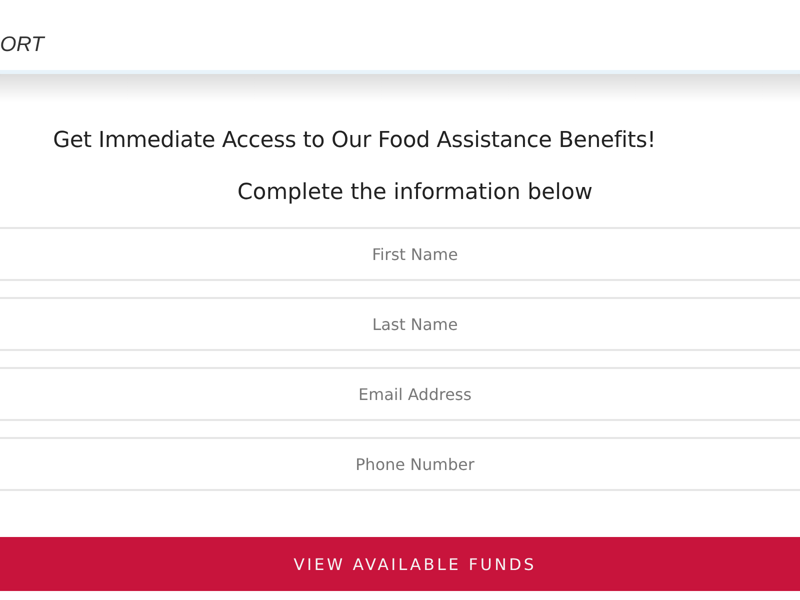 The height and width of the screenshot is (600, 800). Describe the element at coordinates (400, 464) in the screenshot. I see `input-field: Phone Number` at that location.